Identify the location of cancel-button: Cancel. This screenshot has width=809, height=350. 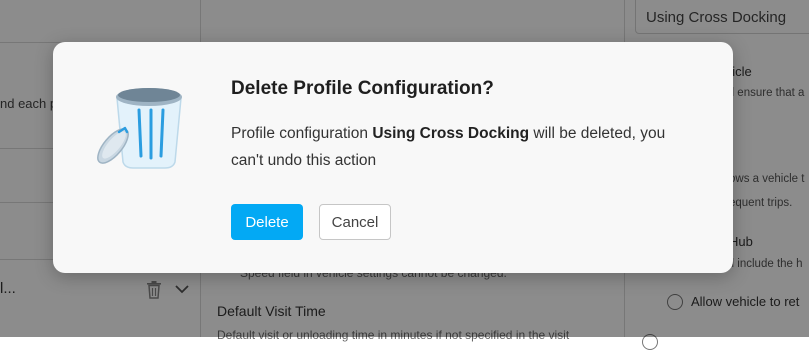
(355, 222).